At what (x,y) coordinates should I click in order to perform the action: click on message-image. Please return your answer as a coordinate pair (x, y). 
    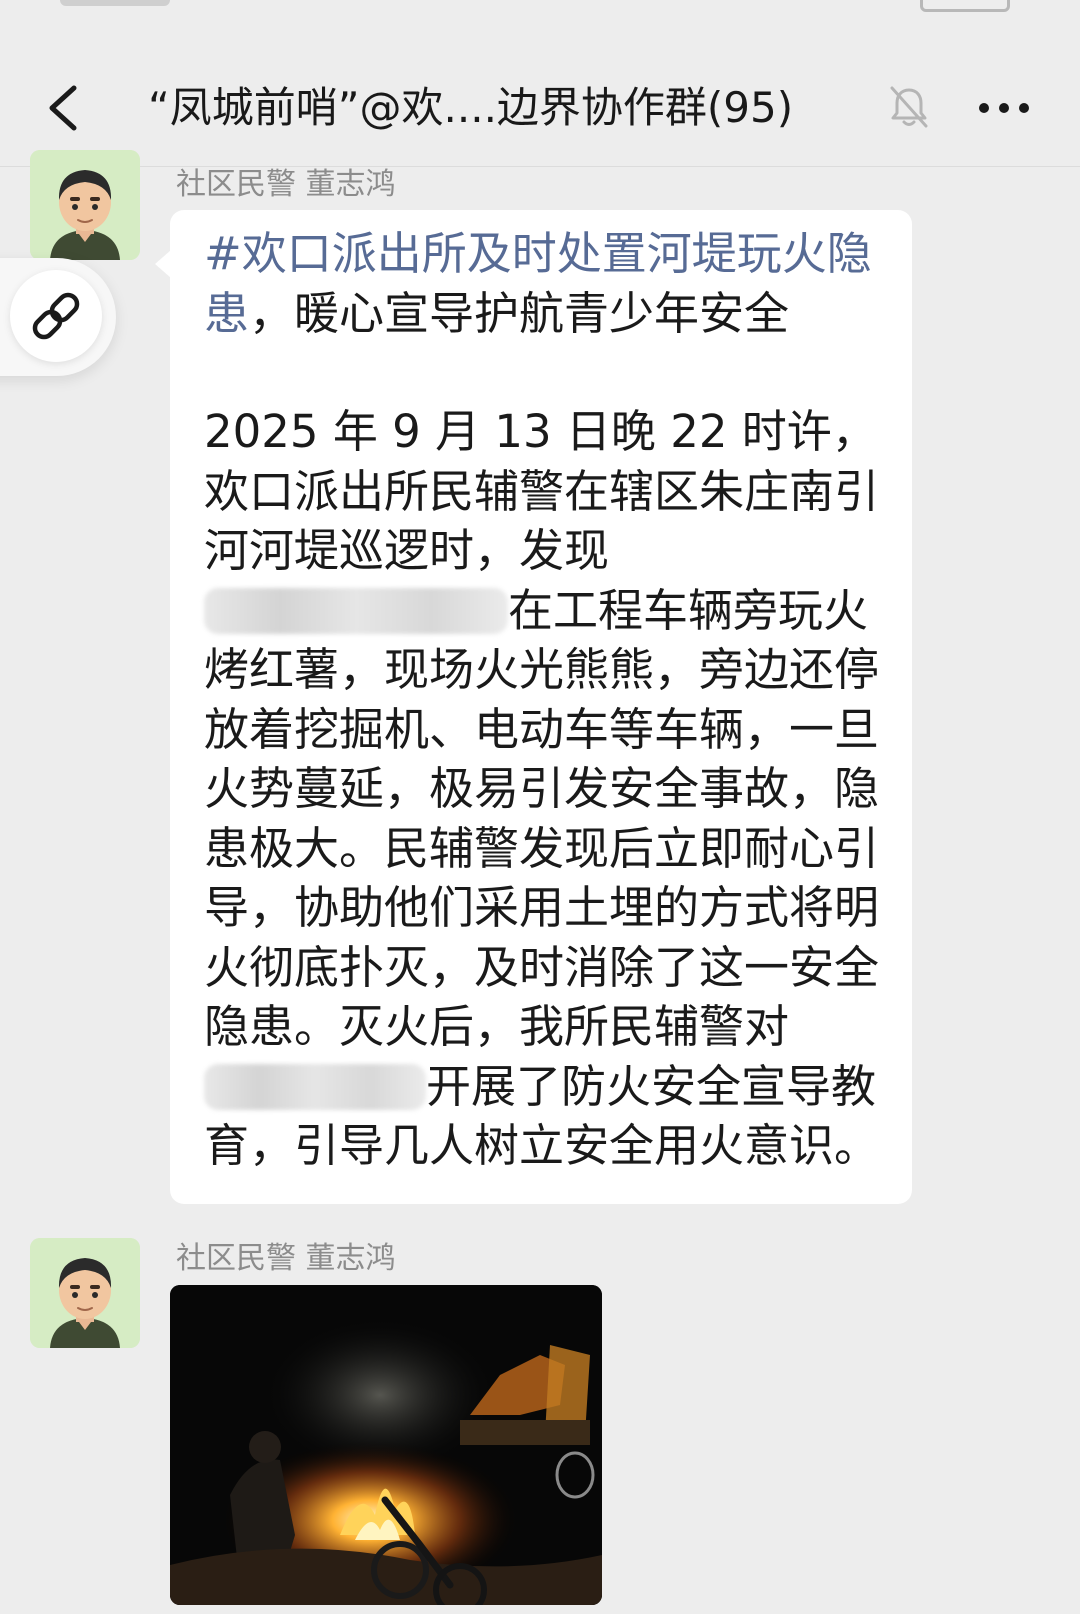
    Looking at the image, I should click on (386, 1445).